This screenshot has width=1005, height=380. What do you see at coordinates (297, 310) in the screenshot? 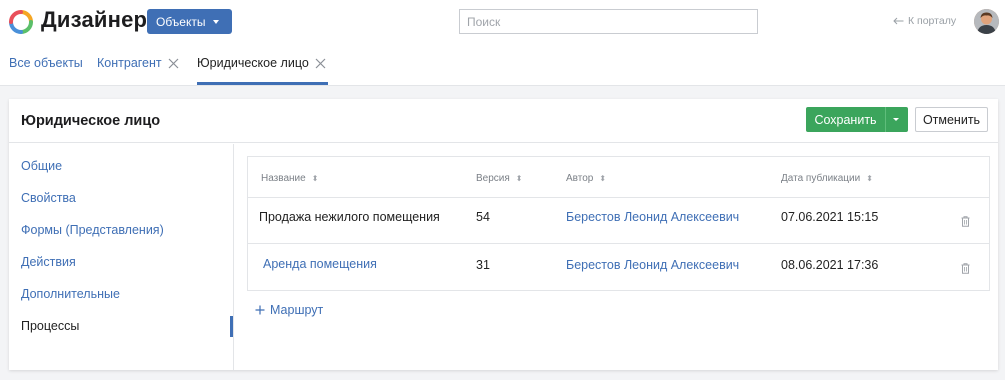
I see `add-route-label: Маршрут` at bounding box center [297, 310].